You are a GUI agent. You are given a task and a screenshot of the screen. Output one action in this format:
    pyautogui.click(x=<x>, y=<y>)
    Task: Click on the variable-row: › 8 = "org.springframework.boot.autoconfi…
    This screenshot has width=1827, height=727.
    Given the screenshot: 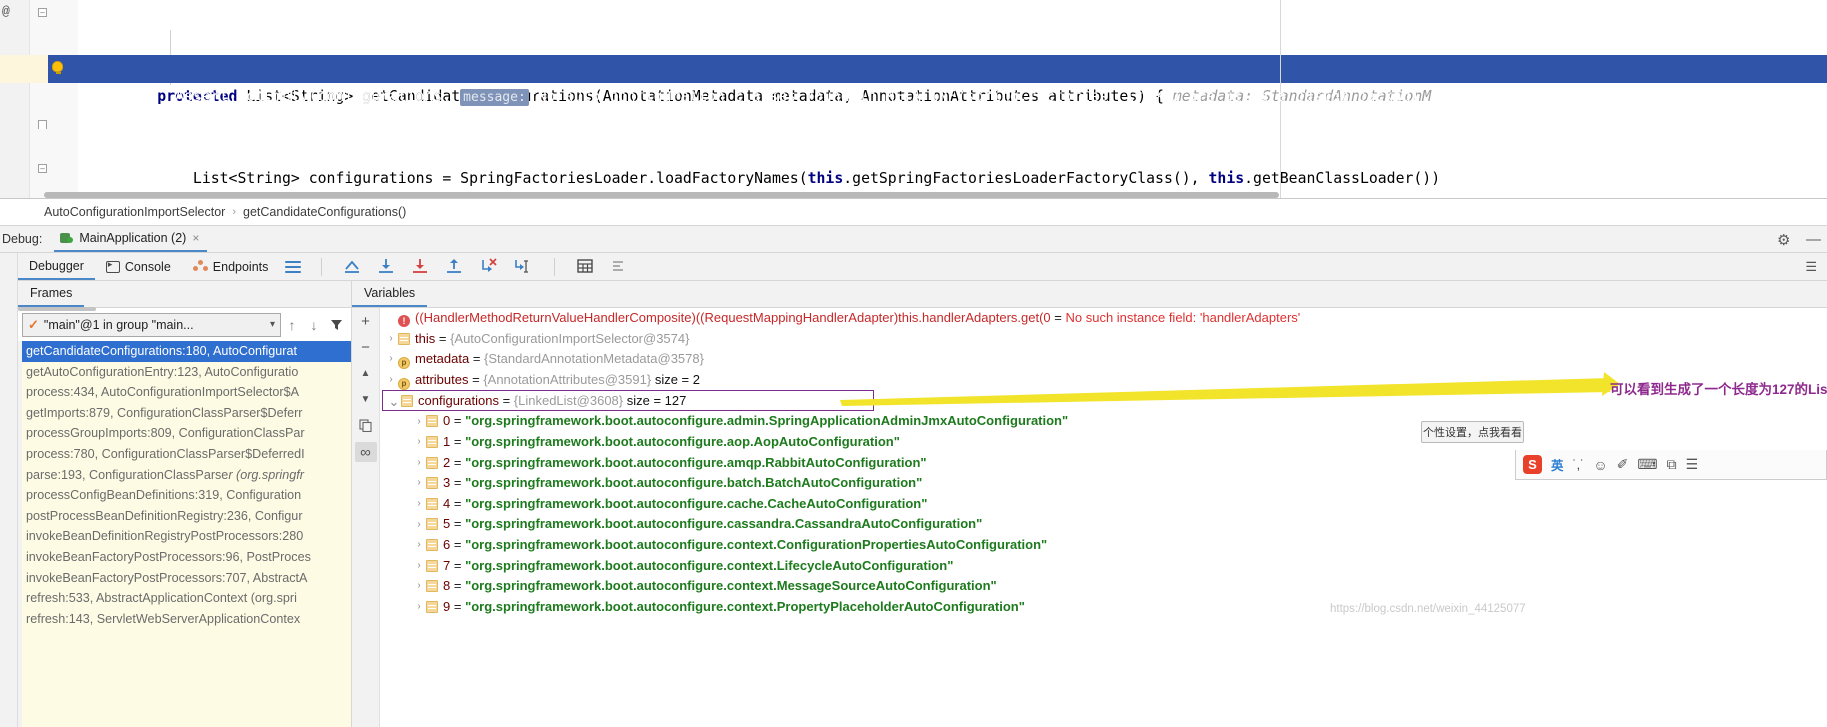 What is the action you would take?
    pyautogui.click(x=1103, y=586)
    